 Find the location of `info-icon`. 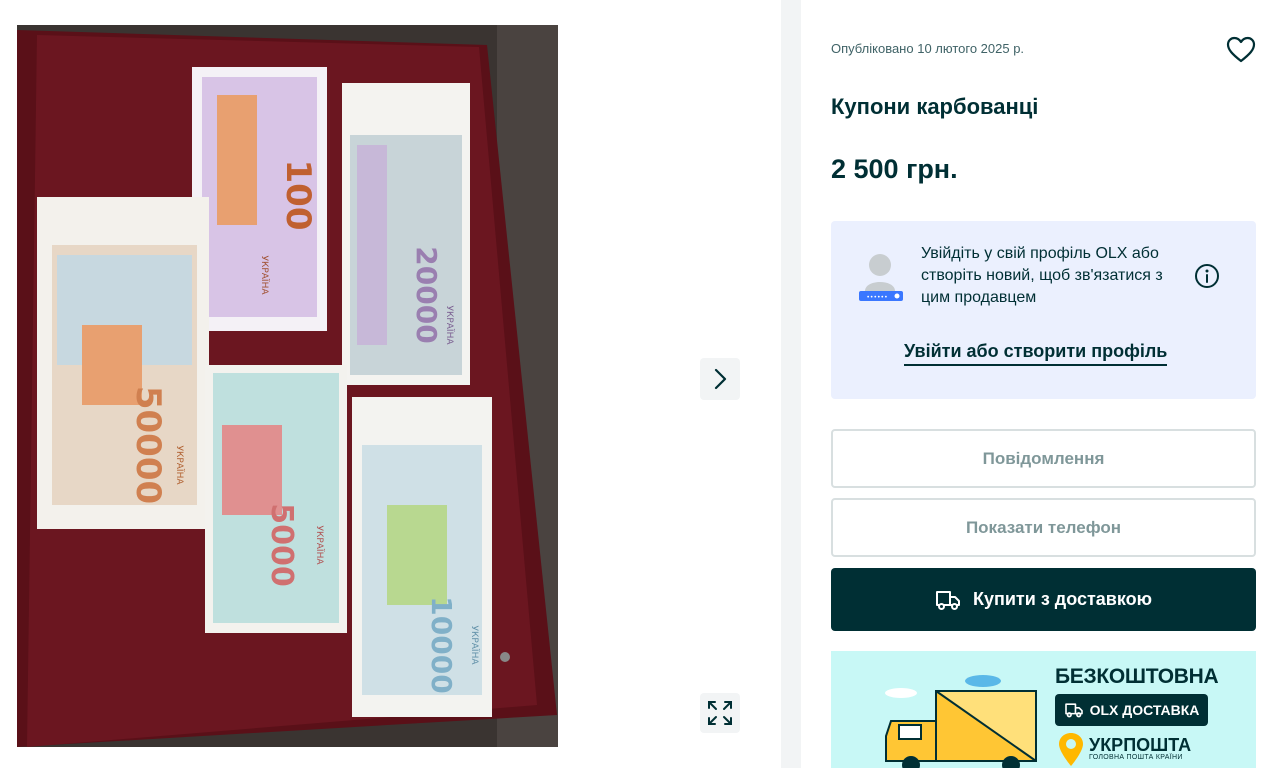

info-icon is located at coordinates (1207, 276).